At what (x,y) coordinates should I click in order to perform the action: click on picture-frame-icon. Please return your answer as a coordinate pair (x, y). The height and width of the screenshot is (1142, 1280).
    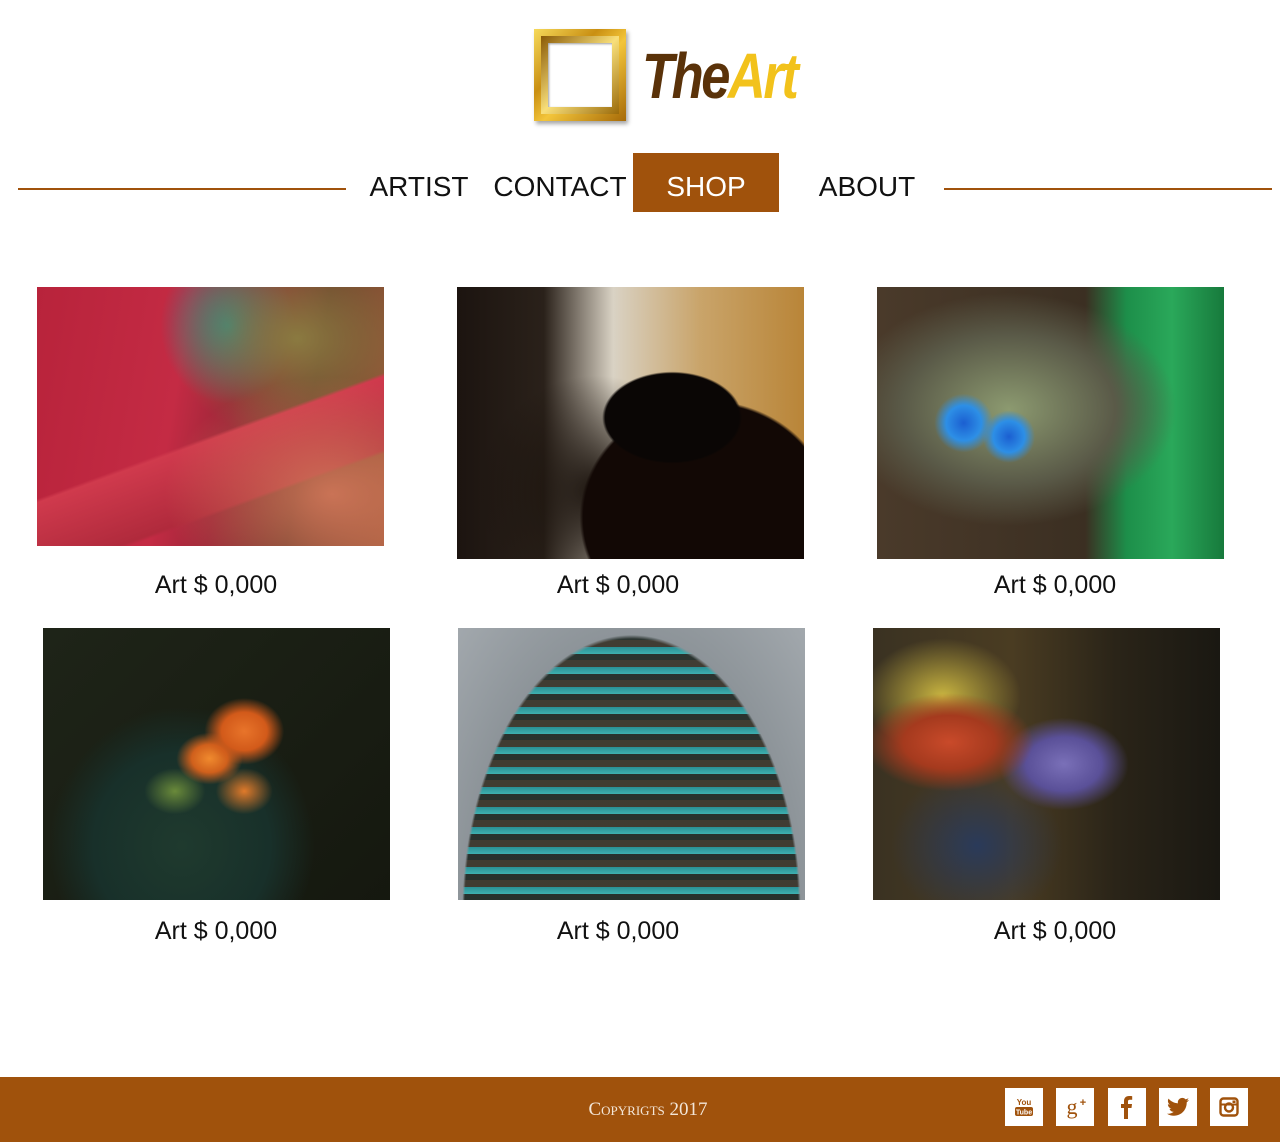
    Looking at the image, I should click on (580, 75).